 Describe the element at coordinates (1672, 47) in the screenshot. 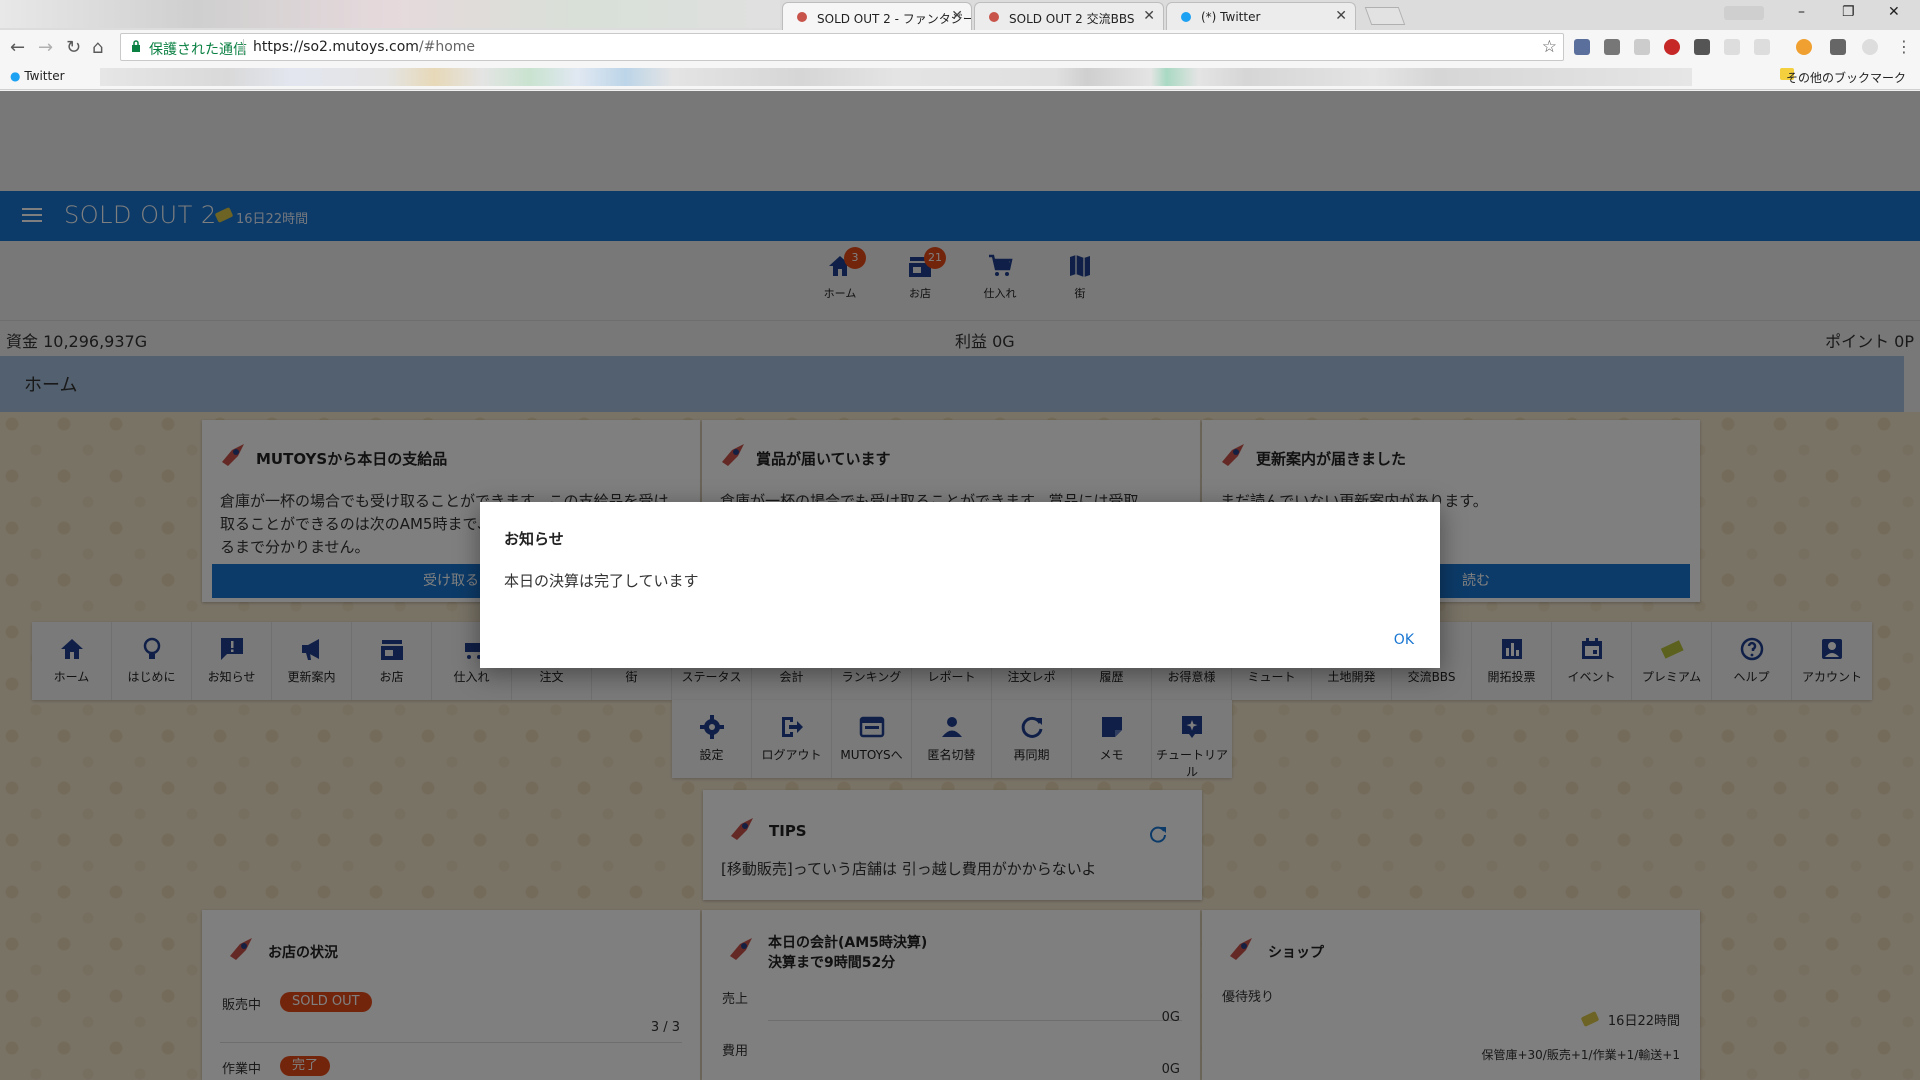

I see `adblock-extension-icon` at that location.